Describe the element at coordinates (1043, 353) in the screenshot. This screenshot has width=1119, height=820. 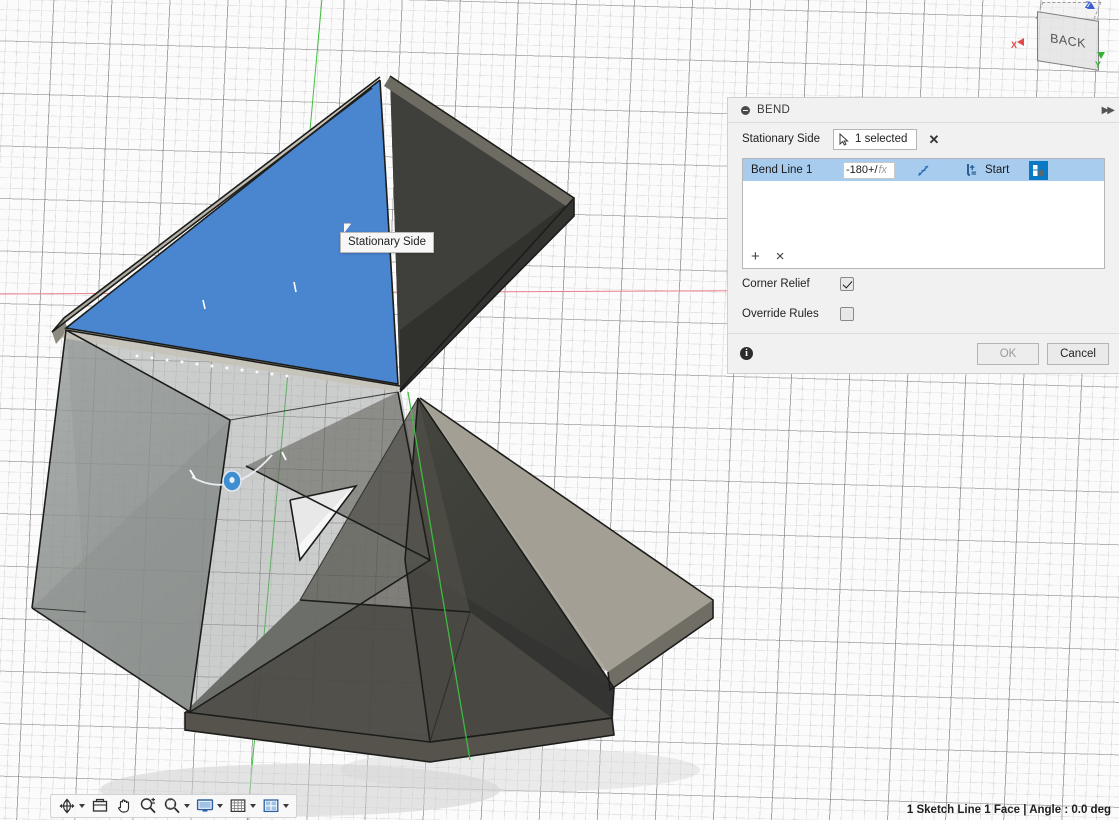
I see `dialog-buttons: OK Cancel` at that location.